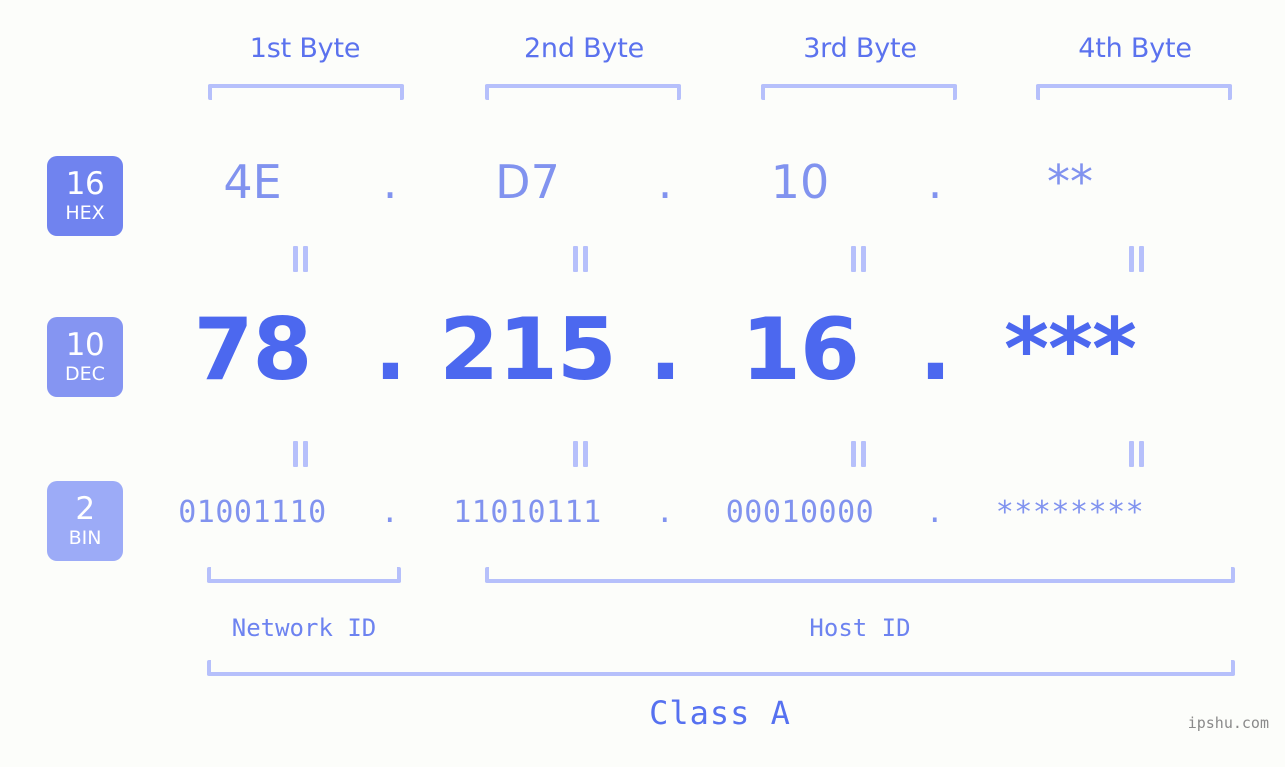 The image size is (1285, 767). I want to click on base-badge-bin: 2 BIN, so click(85, 521).